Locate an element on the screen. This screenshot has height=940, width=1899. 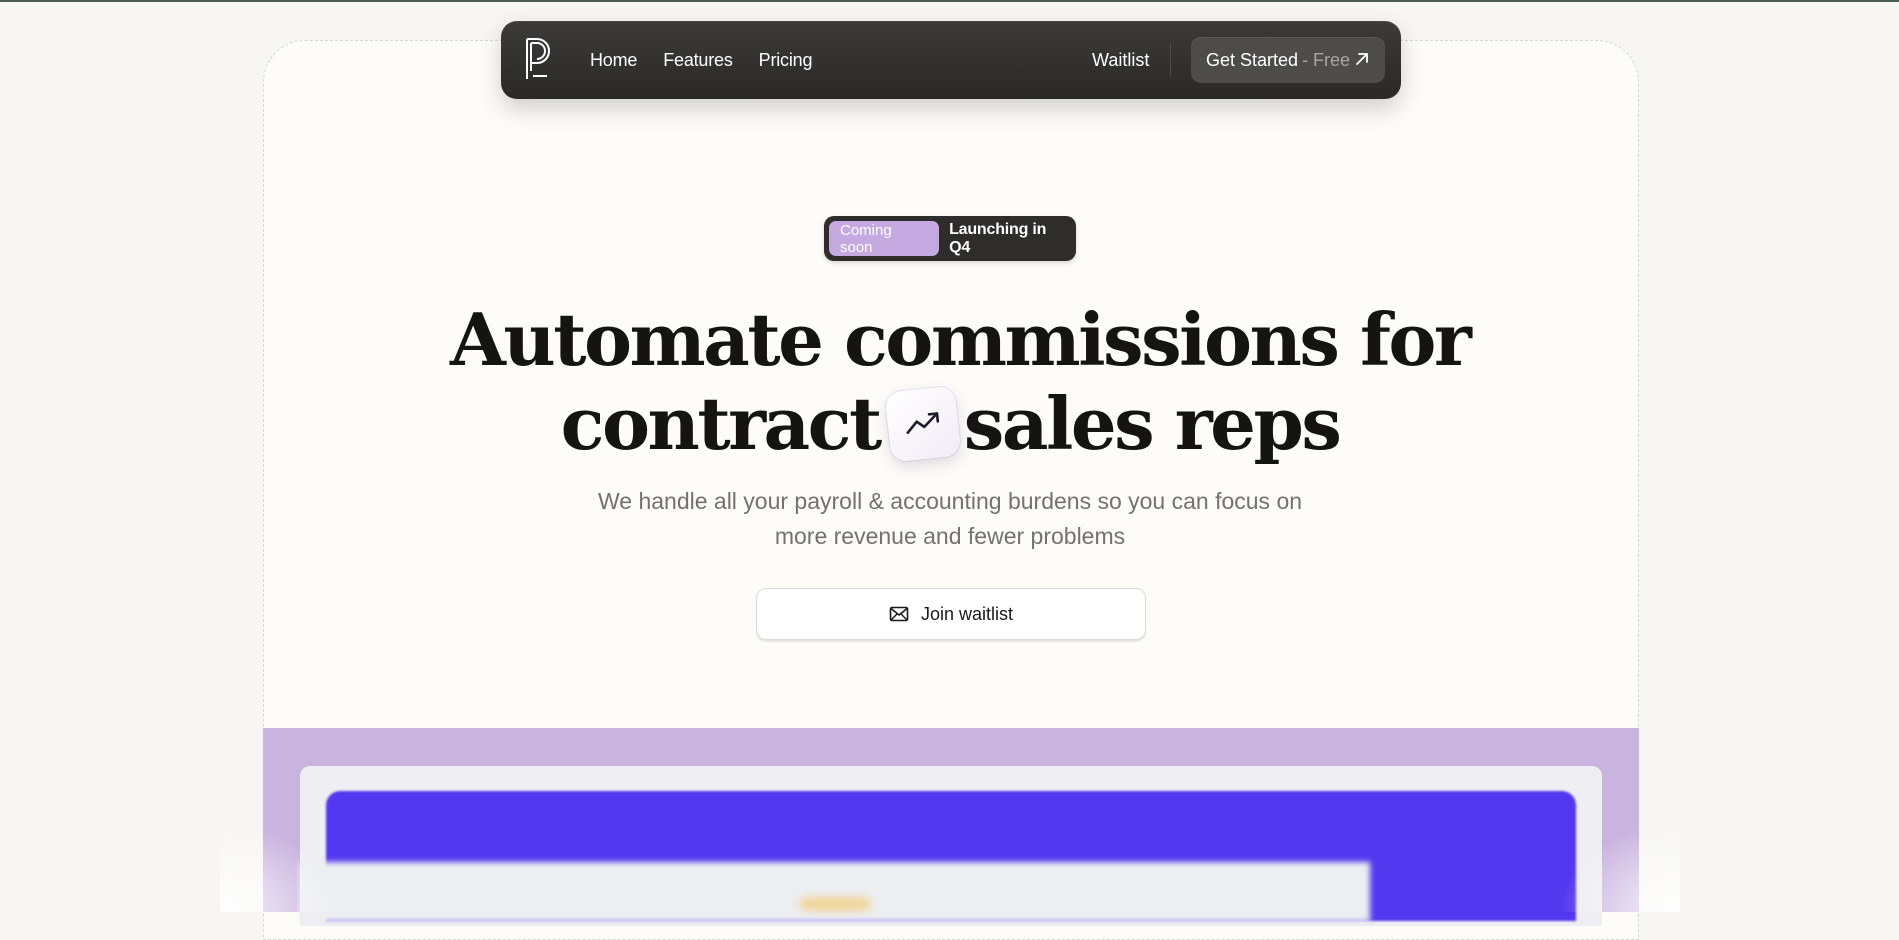
nav-pricing-link: Pricing is located at coordinates (786, 60).